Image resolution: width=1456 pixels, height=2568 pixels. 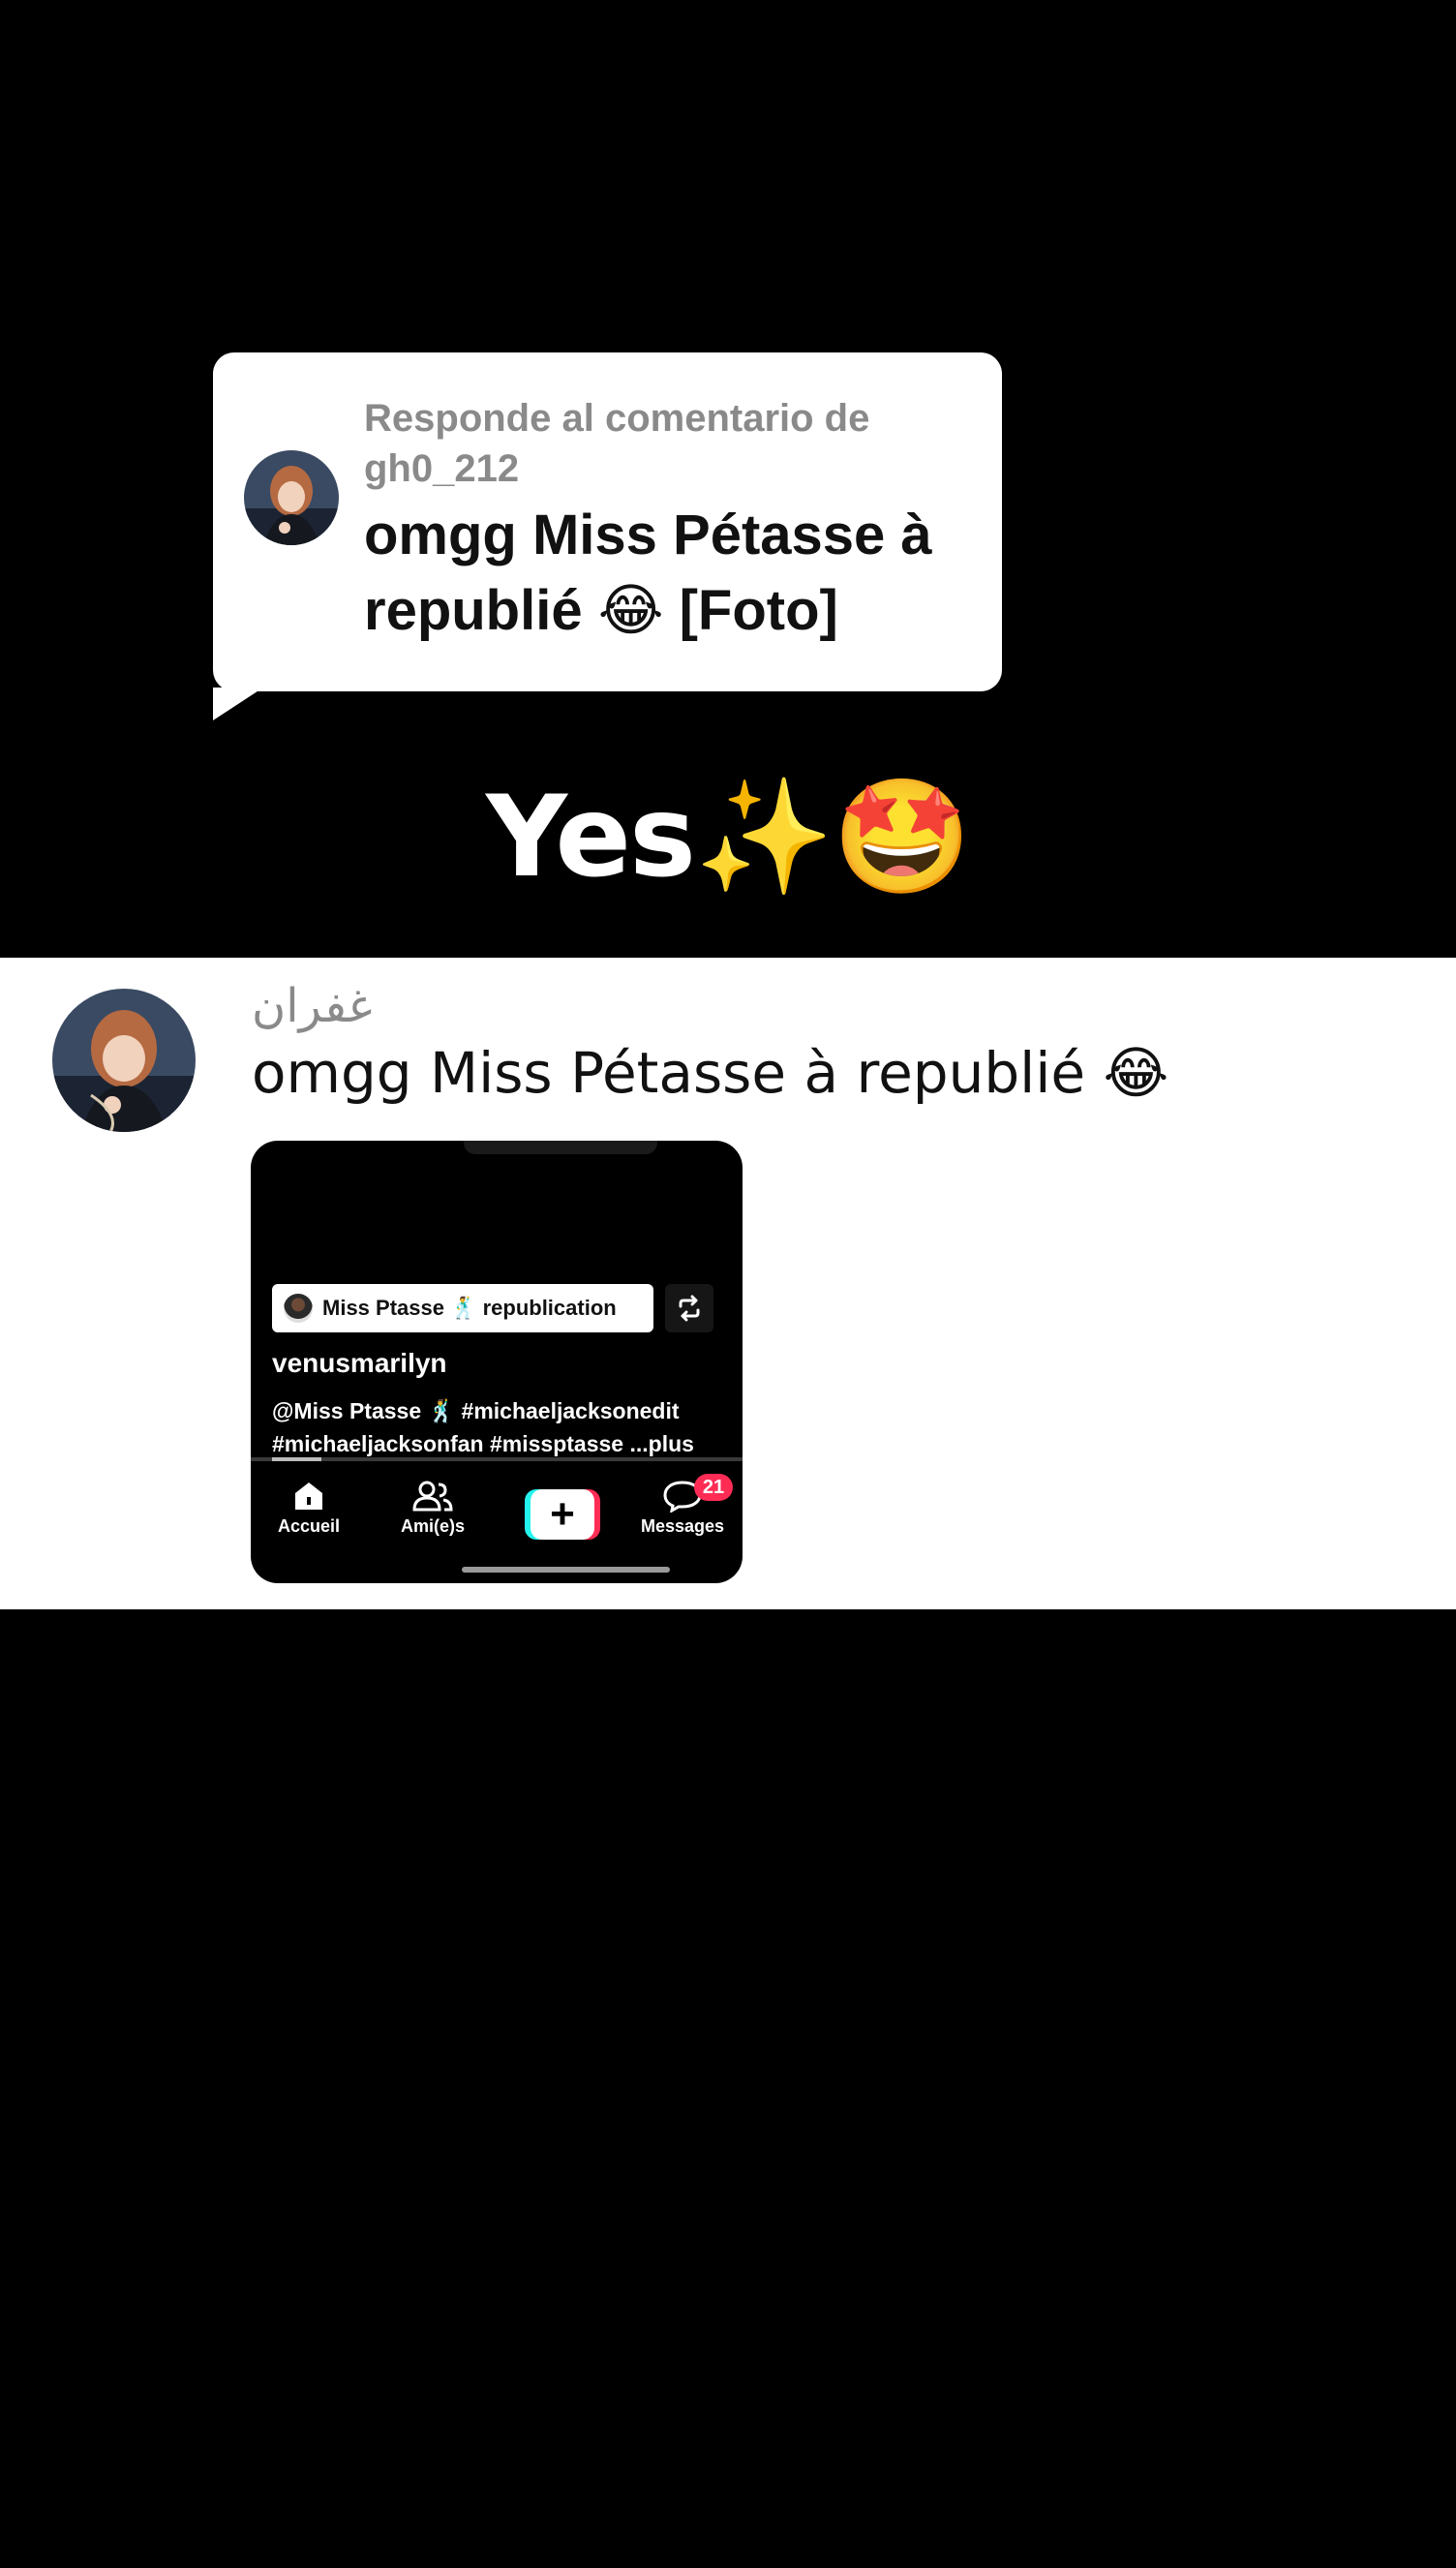 I want to click on nav-friends-label: Ami(e)s, so click(x=433, y=1526).